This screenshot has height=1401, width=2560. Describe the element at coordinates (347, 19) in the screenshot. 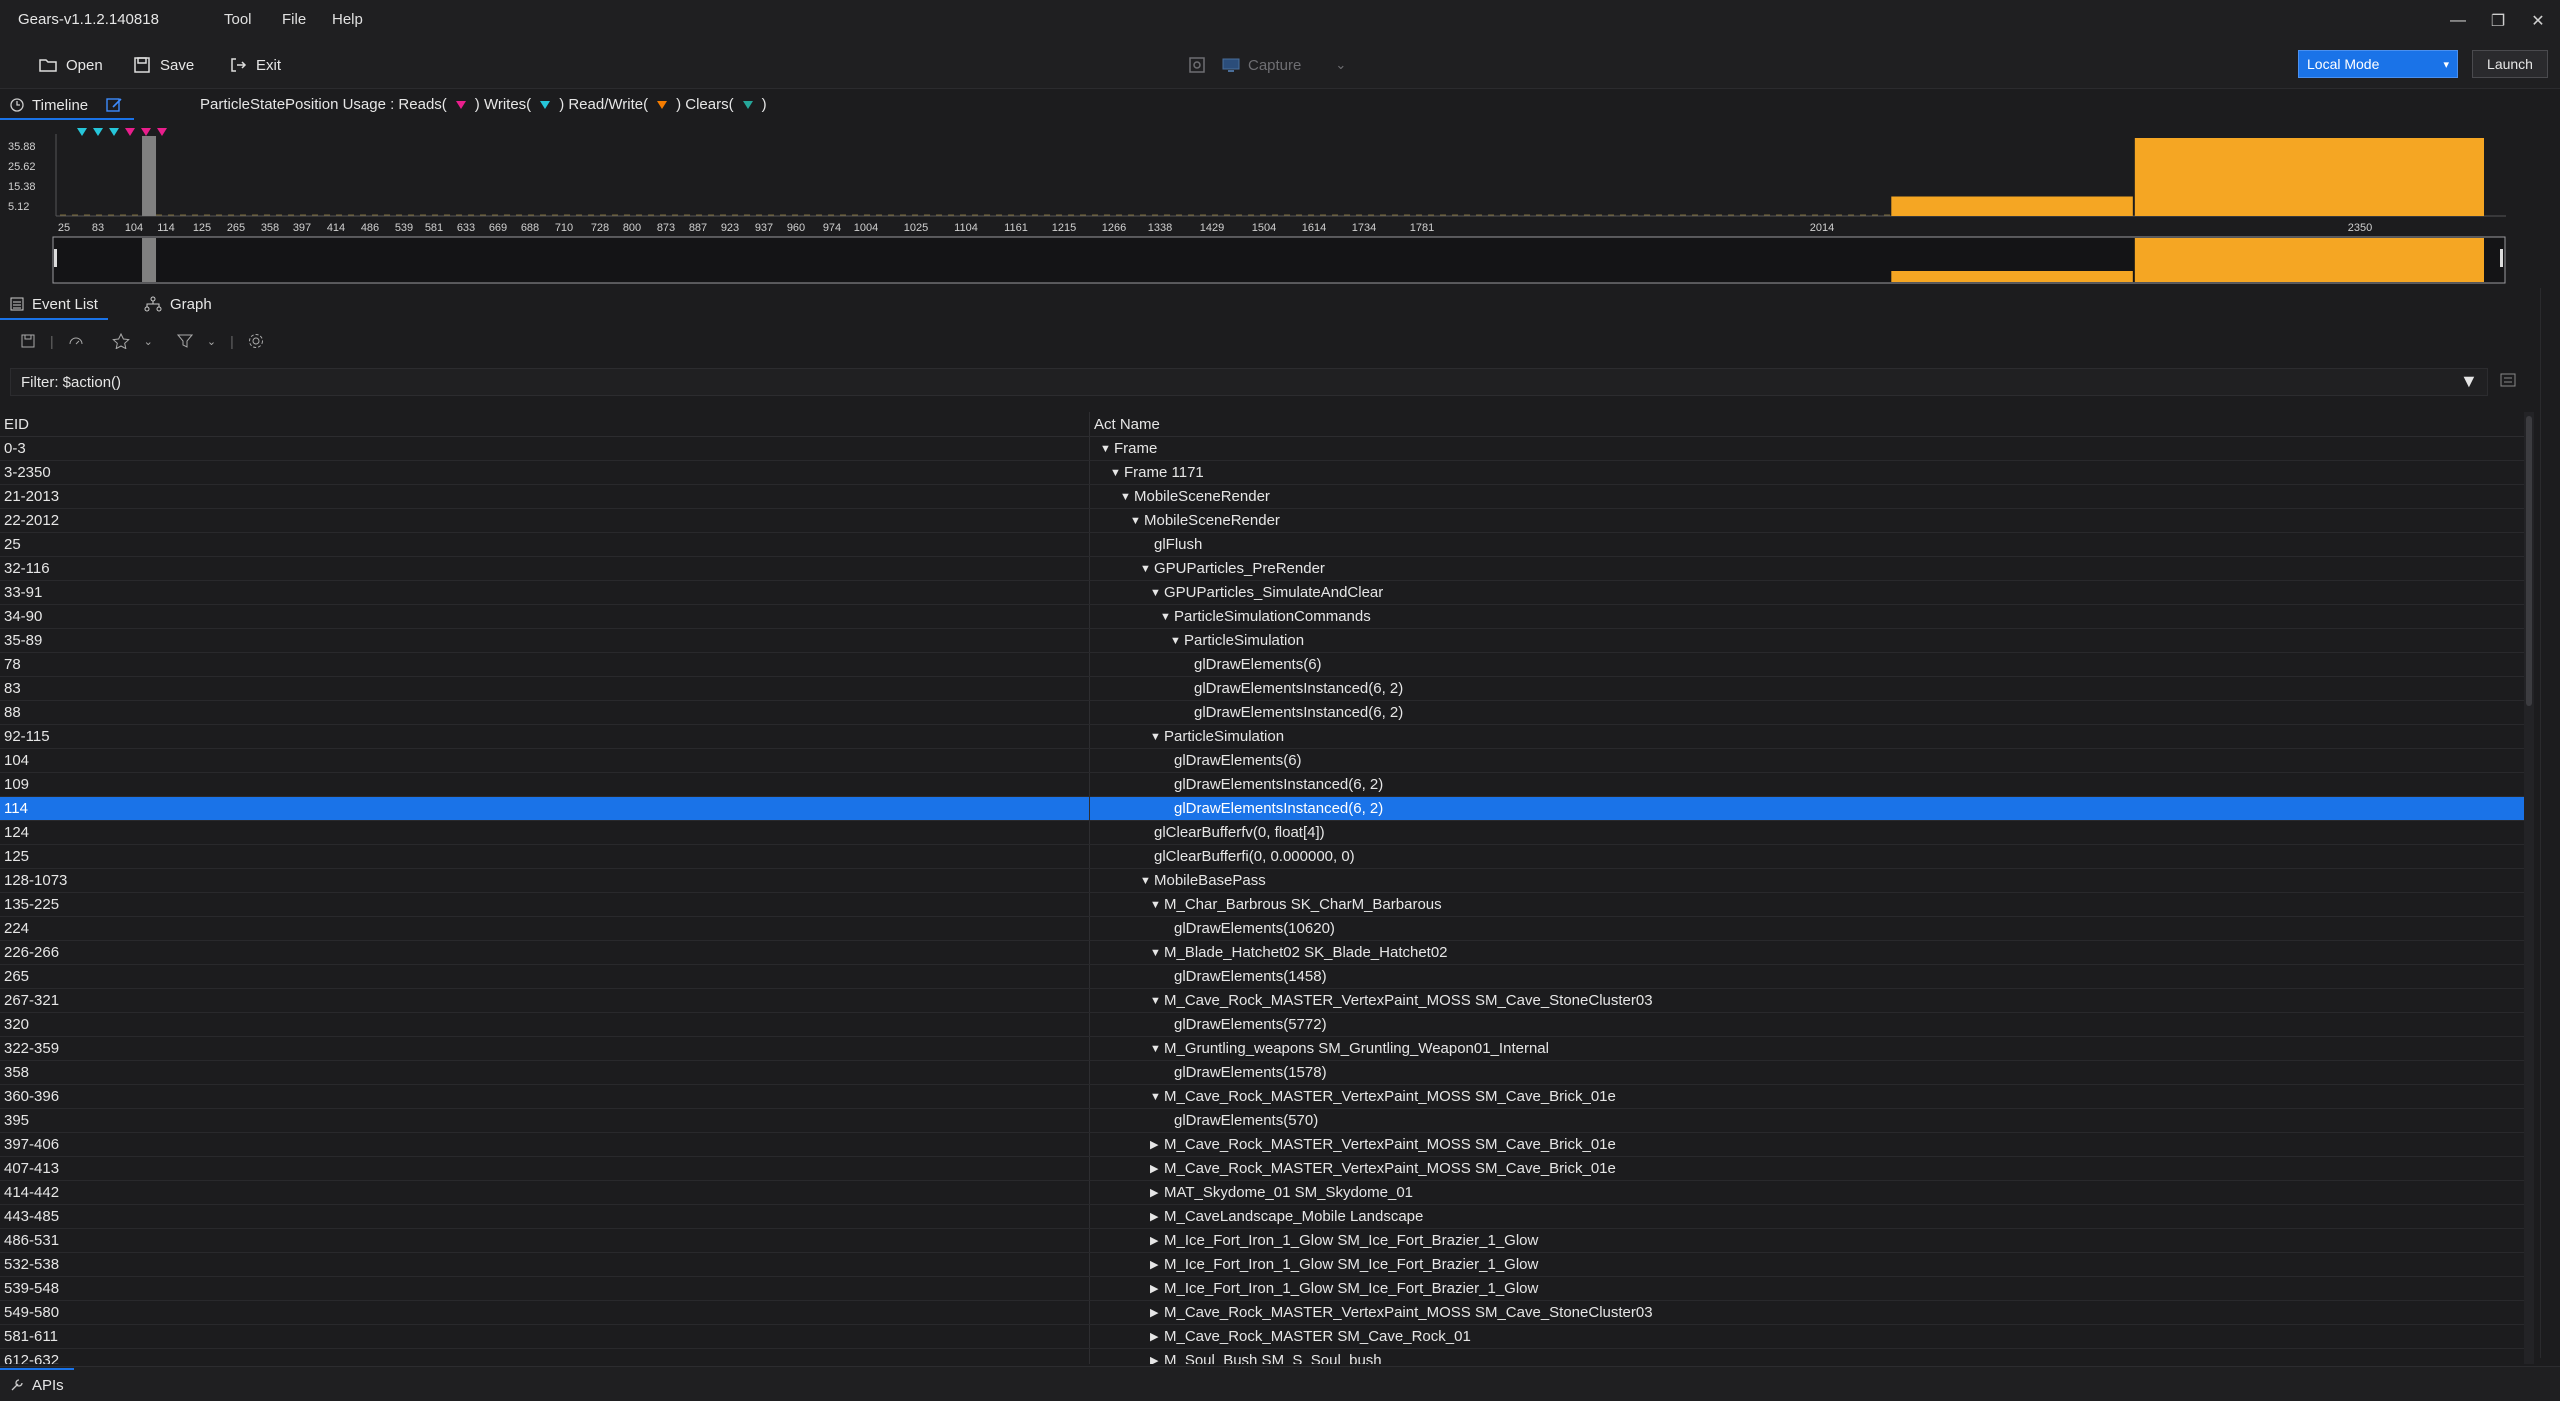

I see `menu-help: Help` at that location.